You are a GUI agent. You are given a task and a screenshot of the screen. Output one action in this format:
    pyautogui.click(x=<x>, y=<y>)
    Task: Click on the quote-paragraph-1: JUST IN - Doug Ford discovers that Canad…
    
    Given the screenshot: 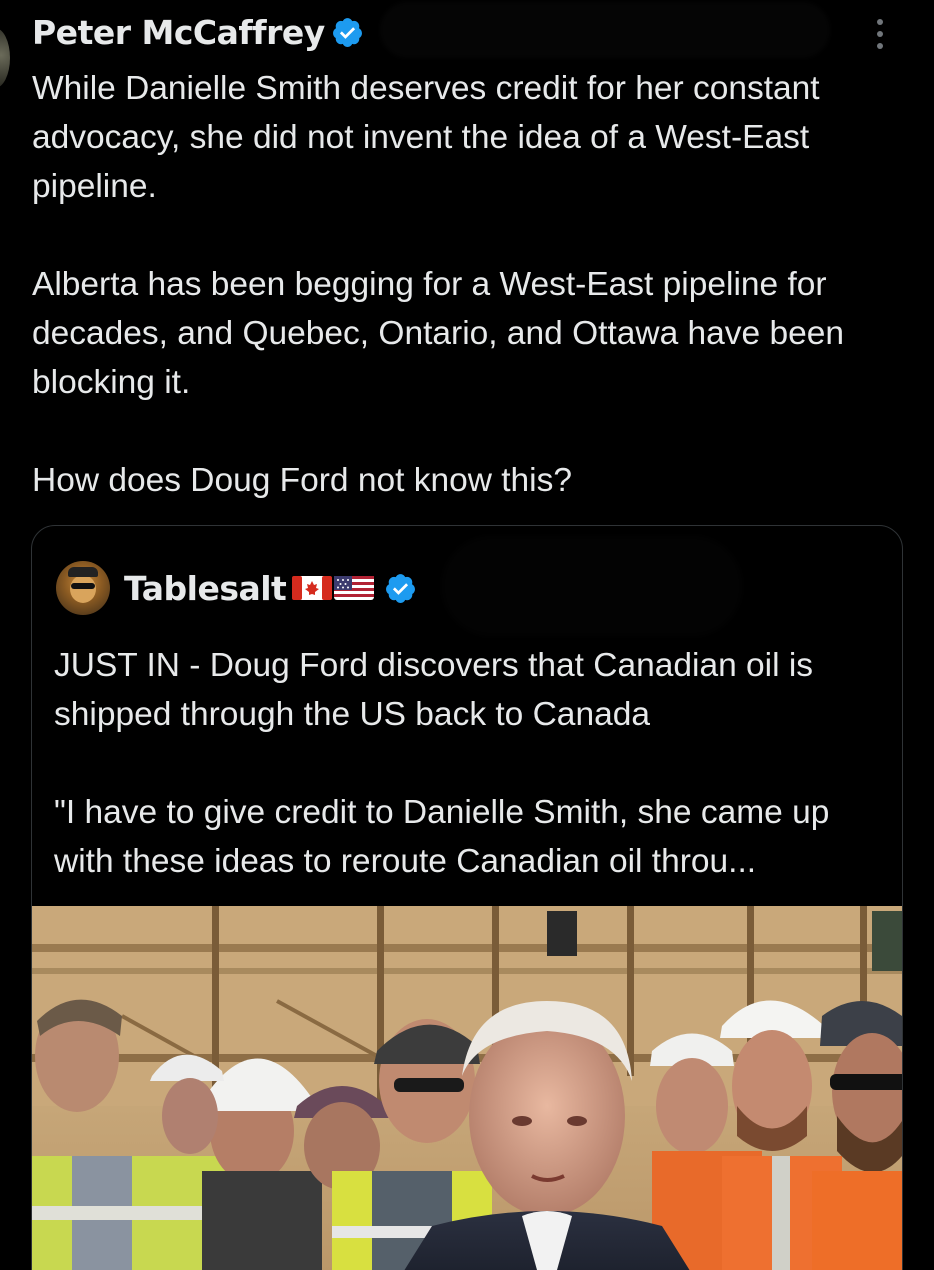 What is the action you would take?
    pyautogui.click(x=434, y=690)
    